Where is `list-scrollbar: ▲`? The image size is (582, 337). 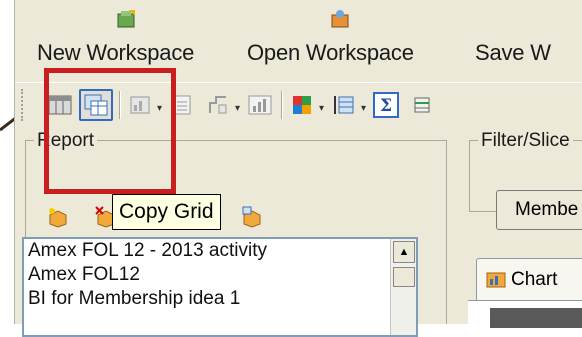 list-scrollbar: ▲ is located at coordinates (403, 287).